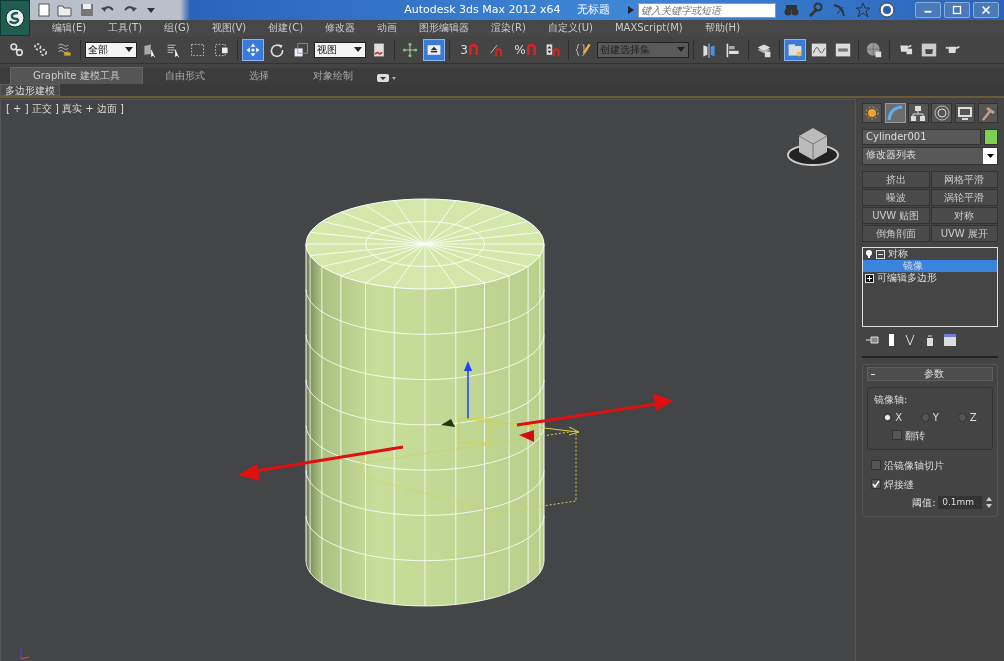 This screenshot has height=661, width=1004. Describe the element at coordinates (17, 49) in the screenshot. I see `link-icon` at that location.